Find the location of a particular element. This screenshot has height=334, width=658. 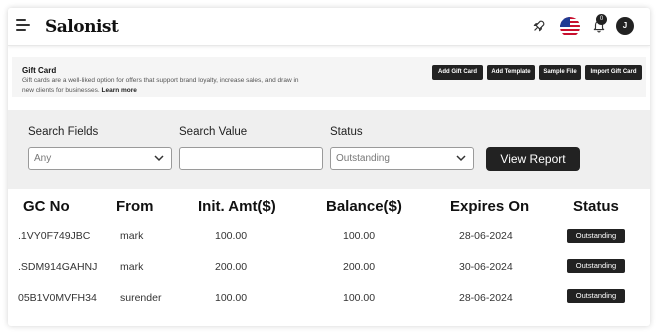

view-report-button: View Report is located at coordinates (533, 159).